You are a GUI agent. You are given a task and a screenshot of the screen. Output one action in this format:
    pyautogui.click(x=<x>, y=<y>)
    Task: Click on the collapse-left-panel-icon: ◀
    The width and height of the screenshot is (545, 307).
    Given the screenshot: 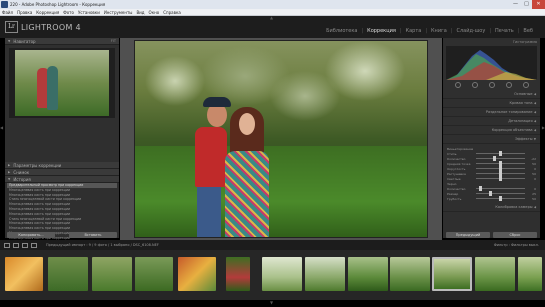 What is the action you would take?
    pyautogui.click(x=1, y=127)
    